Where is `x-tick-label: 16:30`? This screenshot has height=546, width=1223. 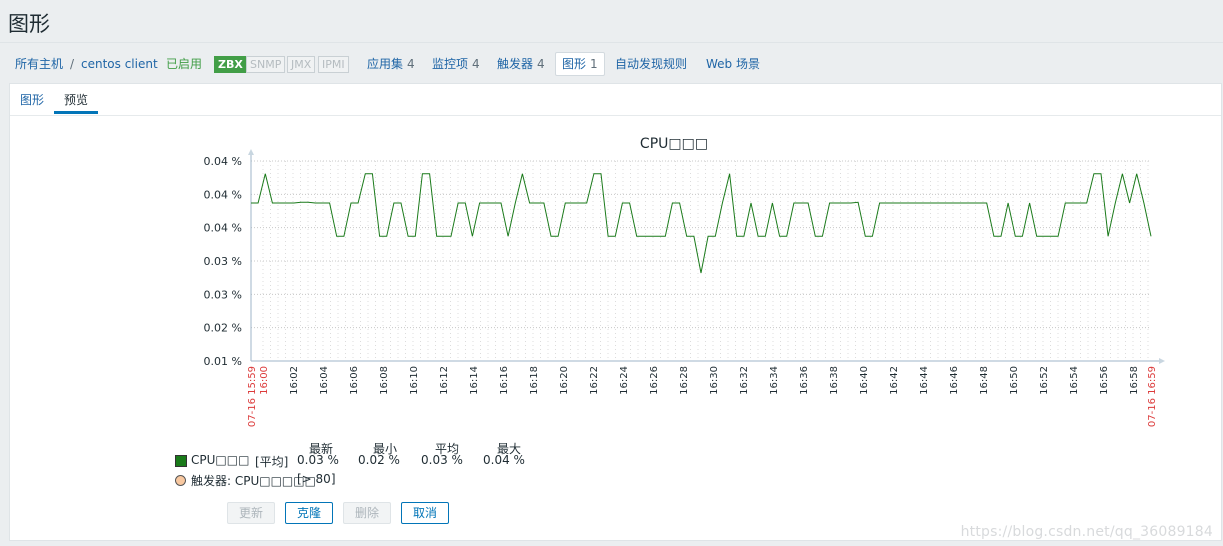
x-tick-label: 16:30 is located at coordinates (714, 380).